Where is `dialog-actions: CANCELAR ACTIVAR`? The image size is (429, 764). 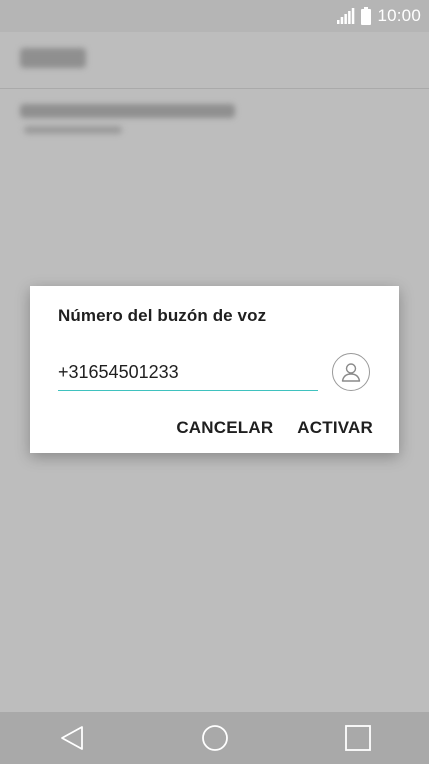
dialog-actions: CANCELAR ACTIVAR is located at coordinates (274, 428).